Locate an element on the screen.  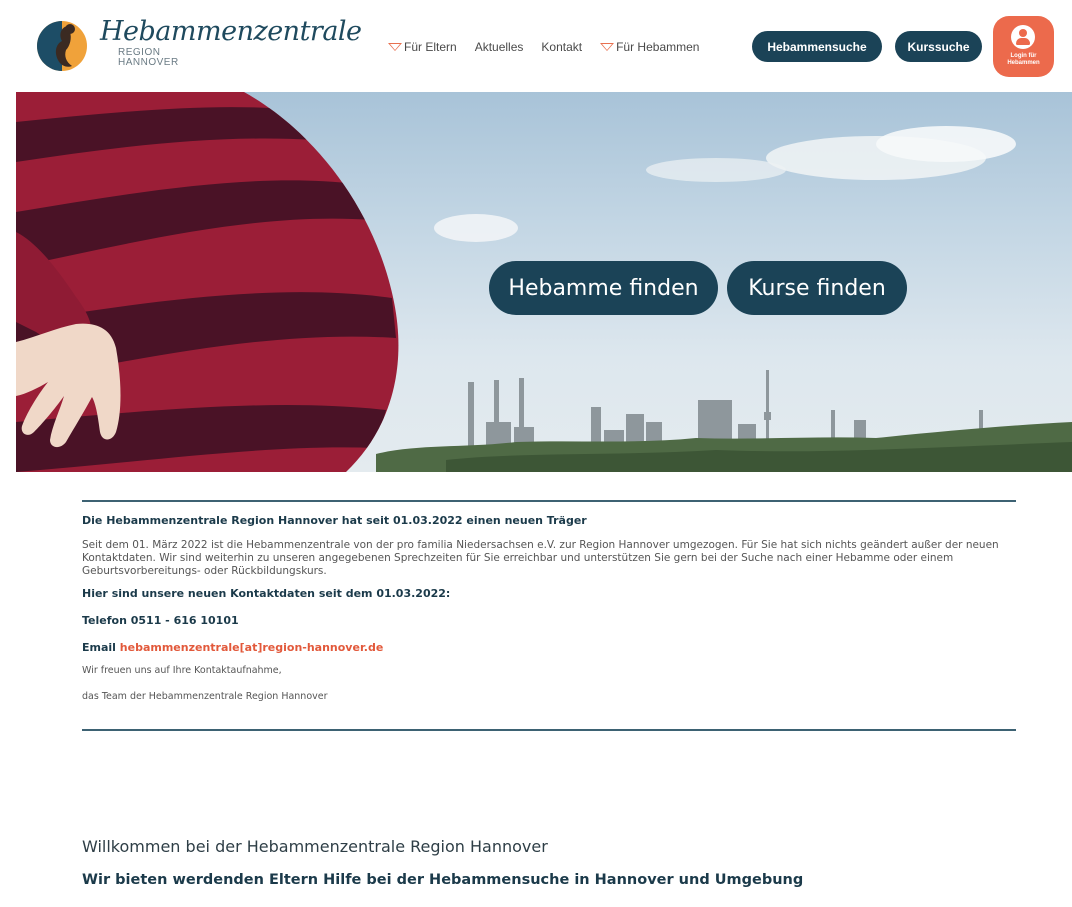
login-label: Login für Hebammen is located at coordinates (1023, 59).